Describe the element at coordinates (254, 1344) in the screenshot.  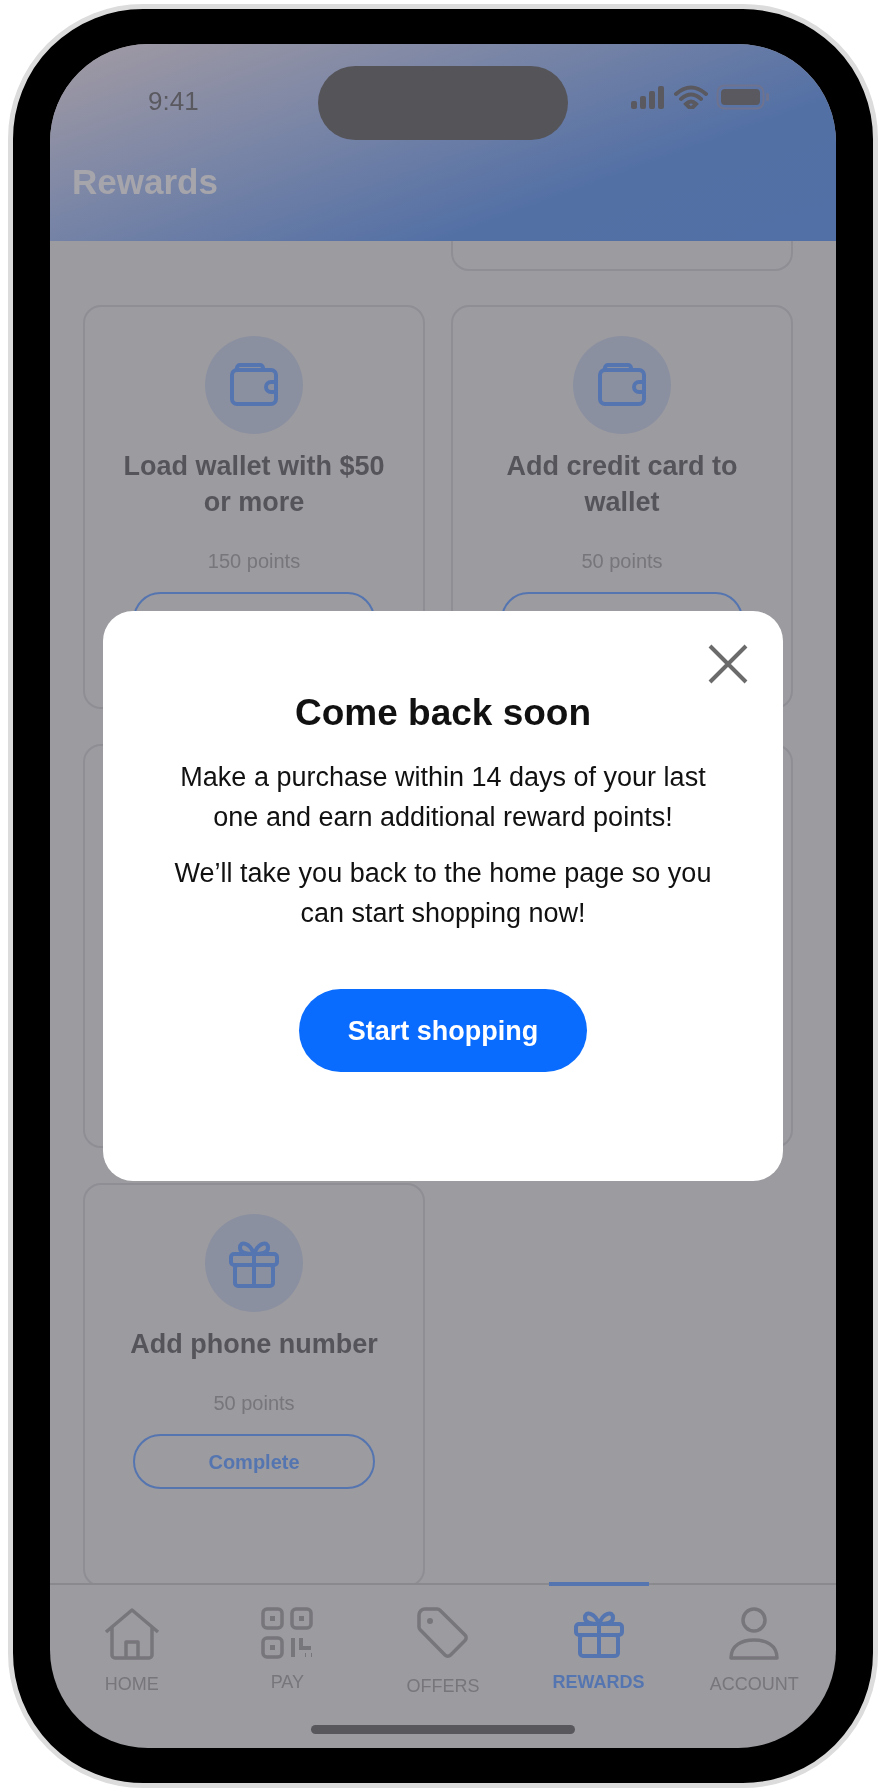
I see `task-title: Add phone number` at that location.